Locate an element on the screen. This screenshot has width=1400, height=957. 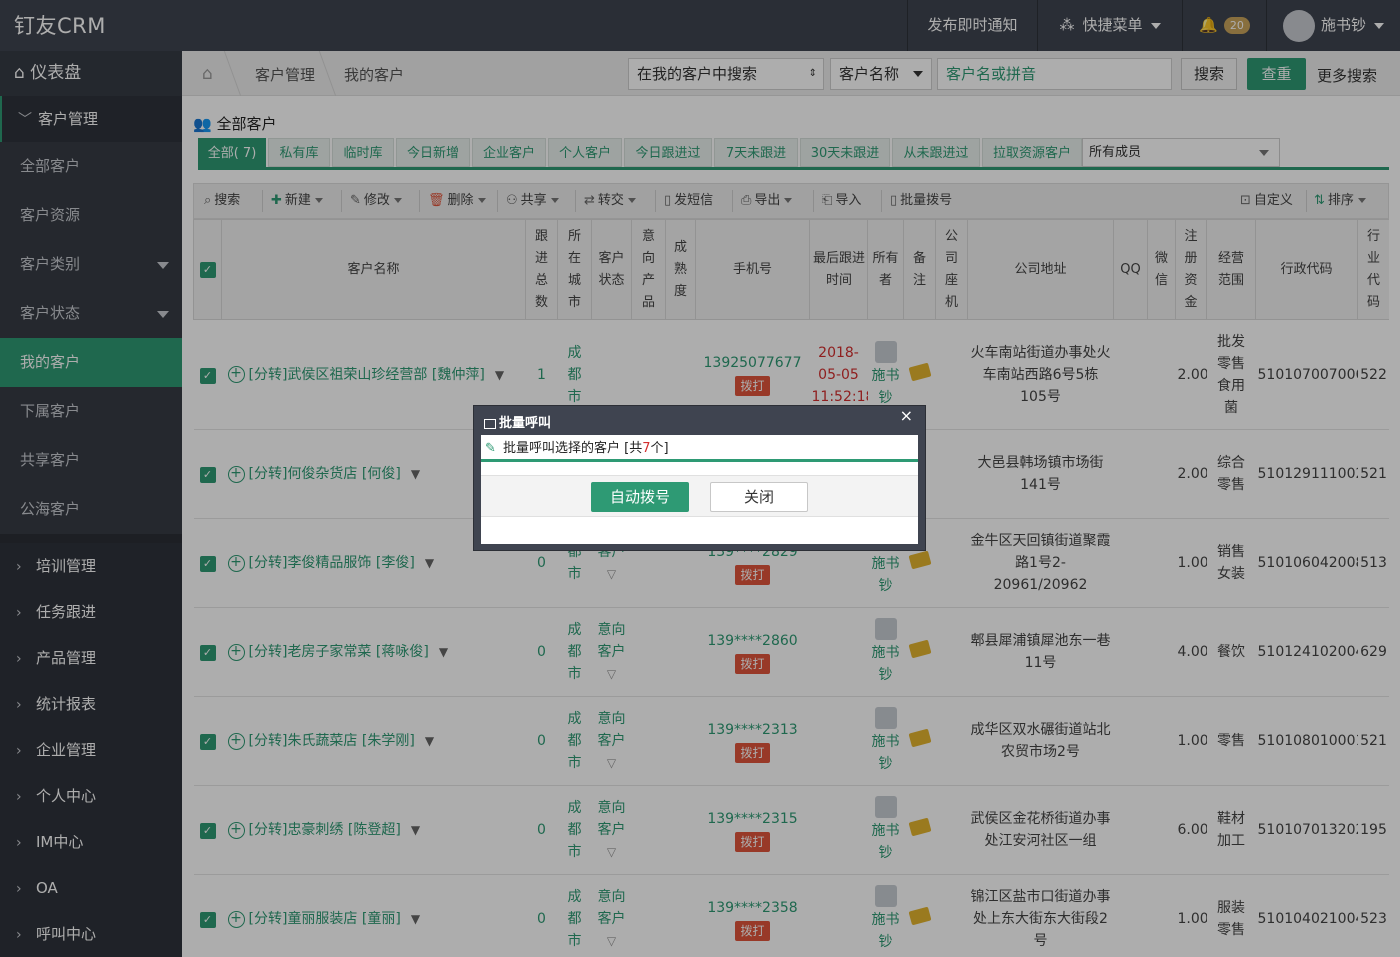
window-icon is located at coordinates (490, 423).